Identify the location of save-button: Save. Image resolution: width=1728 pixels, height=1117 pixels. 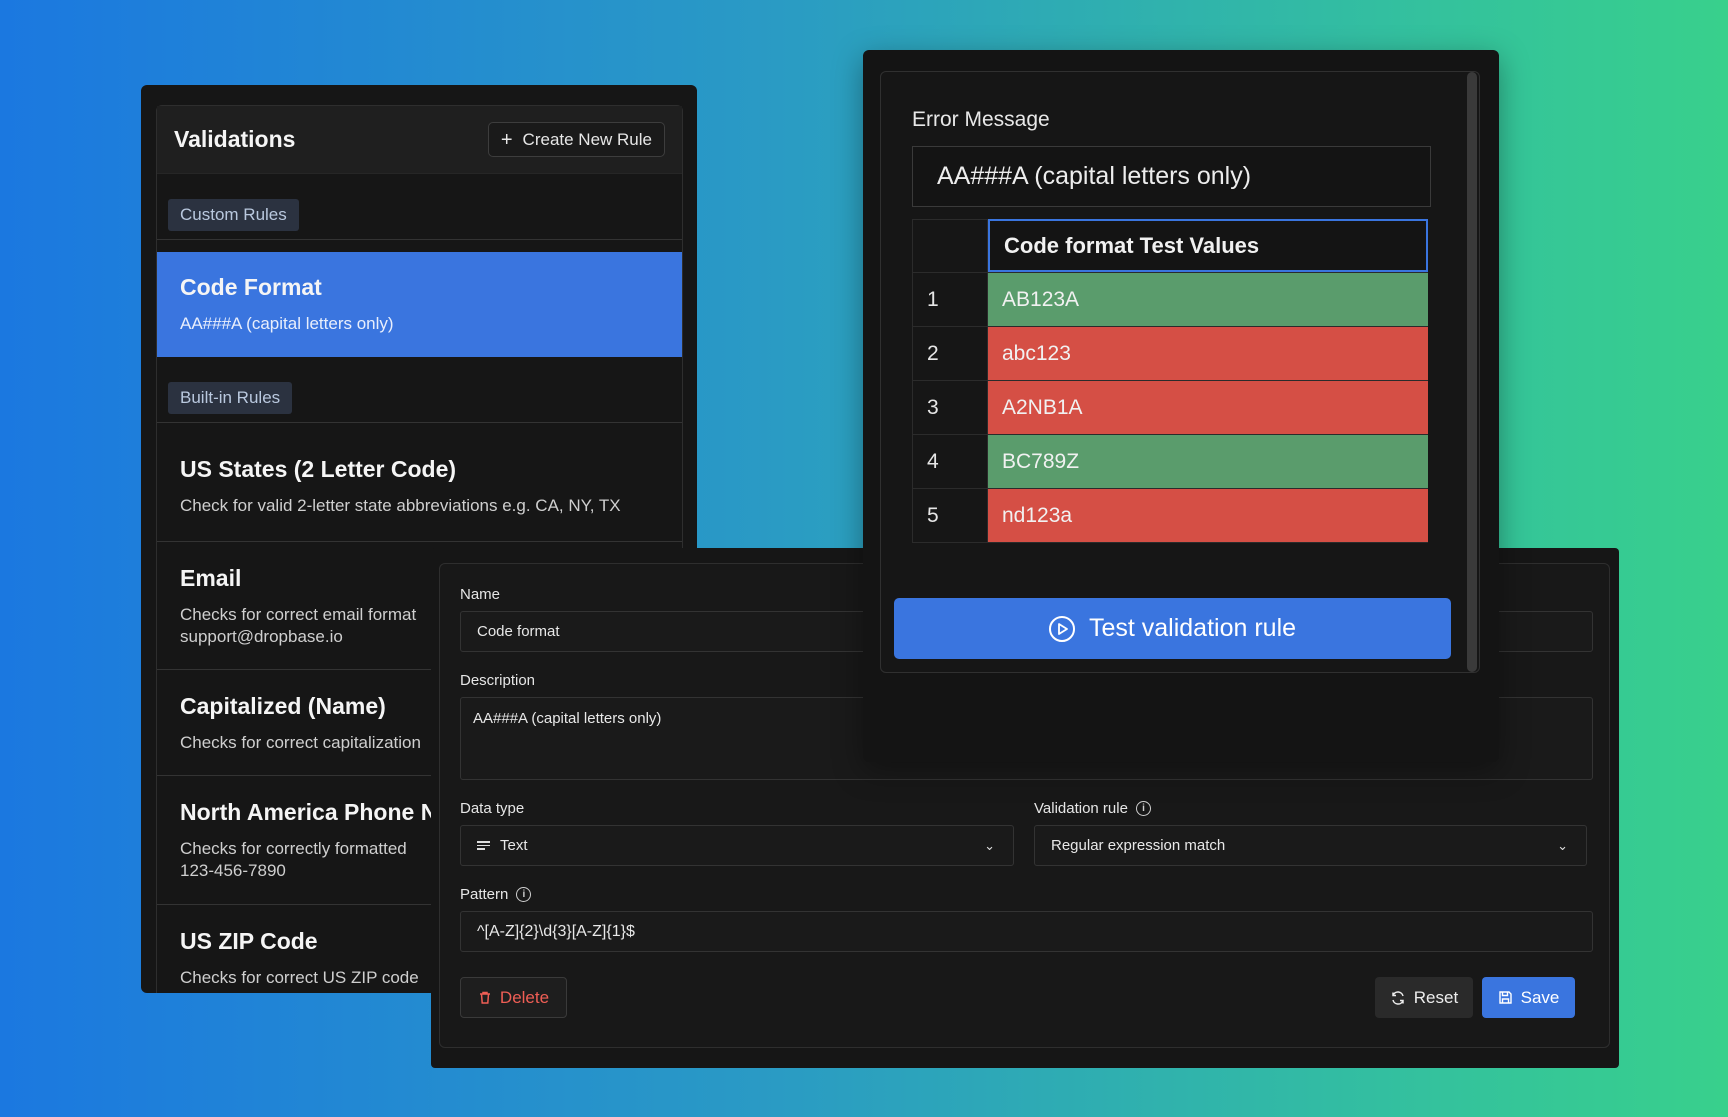
(1528, 997).